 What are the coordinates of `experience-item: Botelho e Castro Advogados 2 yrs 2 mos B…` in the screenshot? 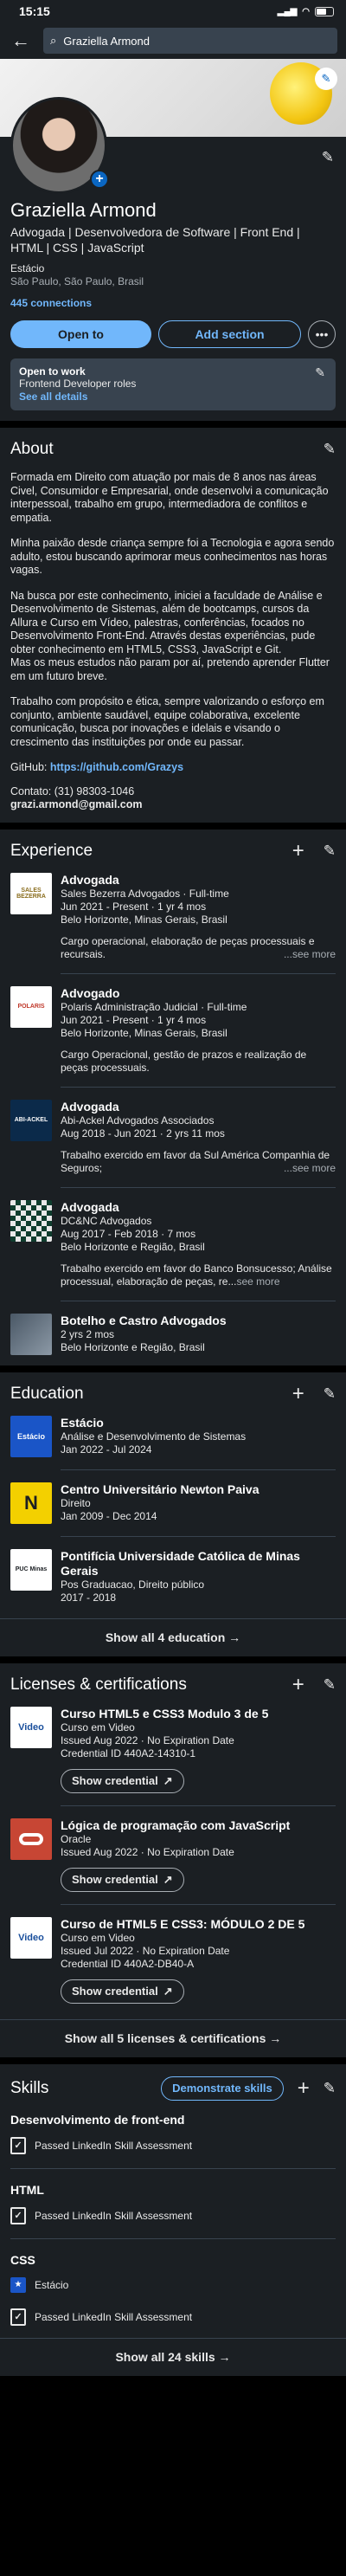 It's located at (173, 1334).